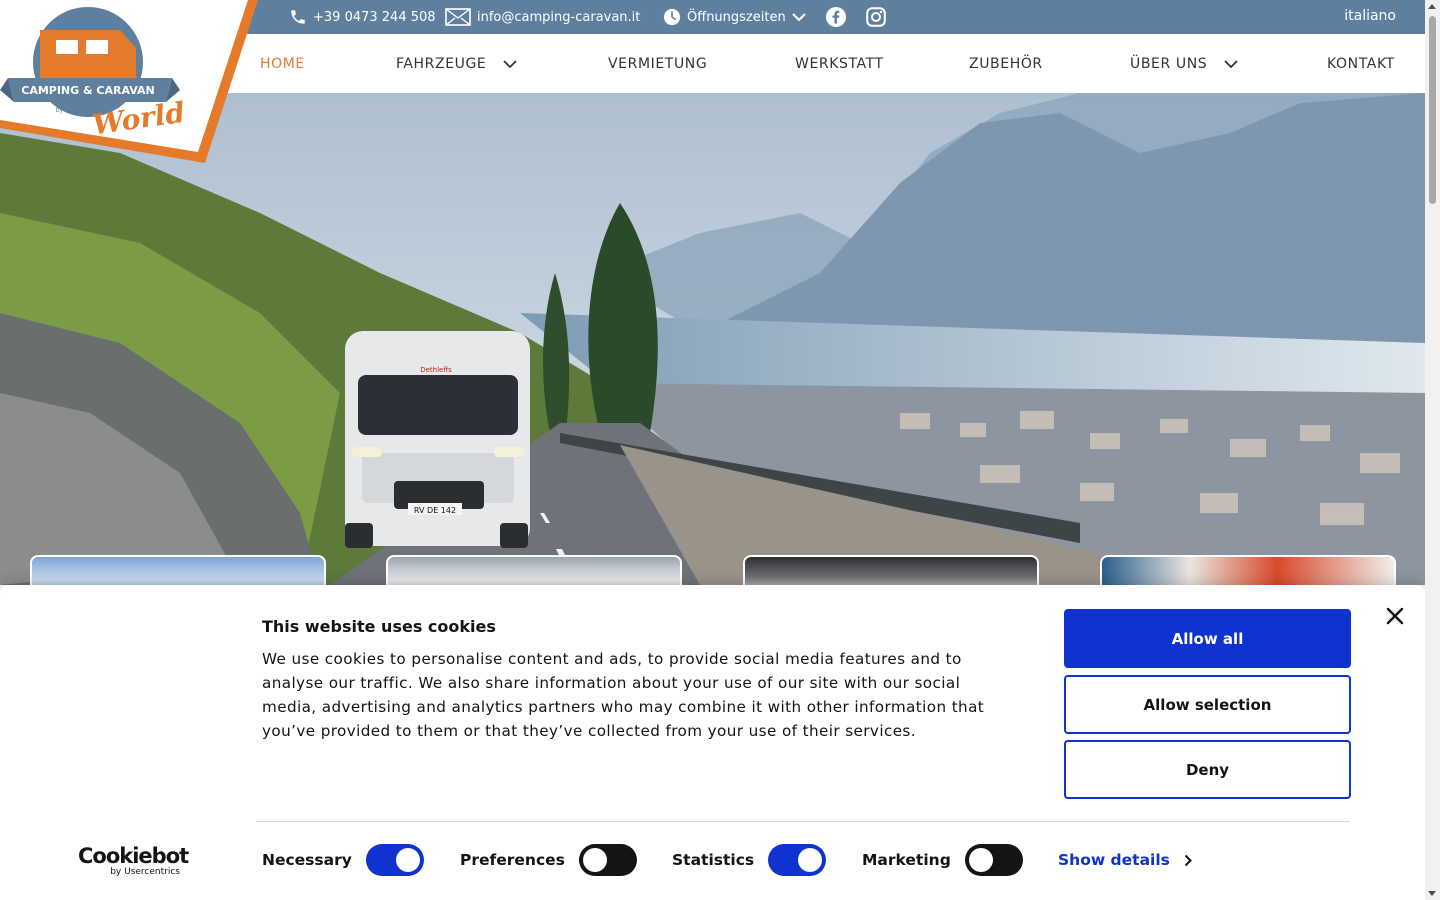 The height and width of the screenshot is (900, 1440). I want to click on nav-ueber-uns-label: ÜBER UNS, so click(1169, 63).